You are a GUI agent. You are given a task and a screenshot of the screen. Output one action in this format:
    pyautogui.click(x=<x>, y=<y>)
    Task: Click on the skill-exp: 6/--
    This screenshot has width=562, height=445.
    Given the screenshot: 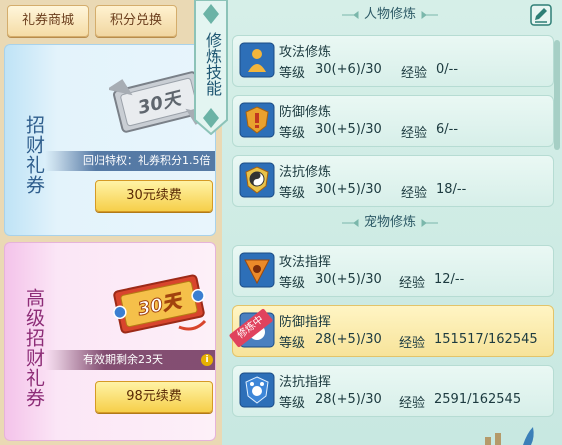 What is the action you would take?
    pyautogui.click(x=447, y=129)
    